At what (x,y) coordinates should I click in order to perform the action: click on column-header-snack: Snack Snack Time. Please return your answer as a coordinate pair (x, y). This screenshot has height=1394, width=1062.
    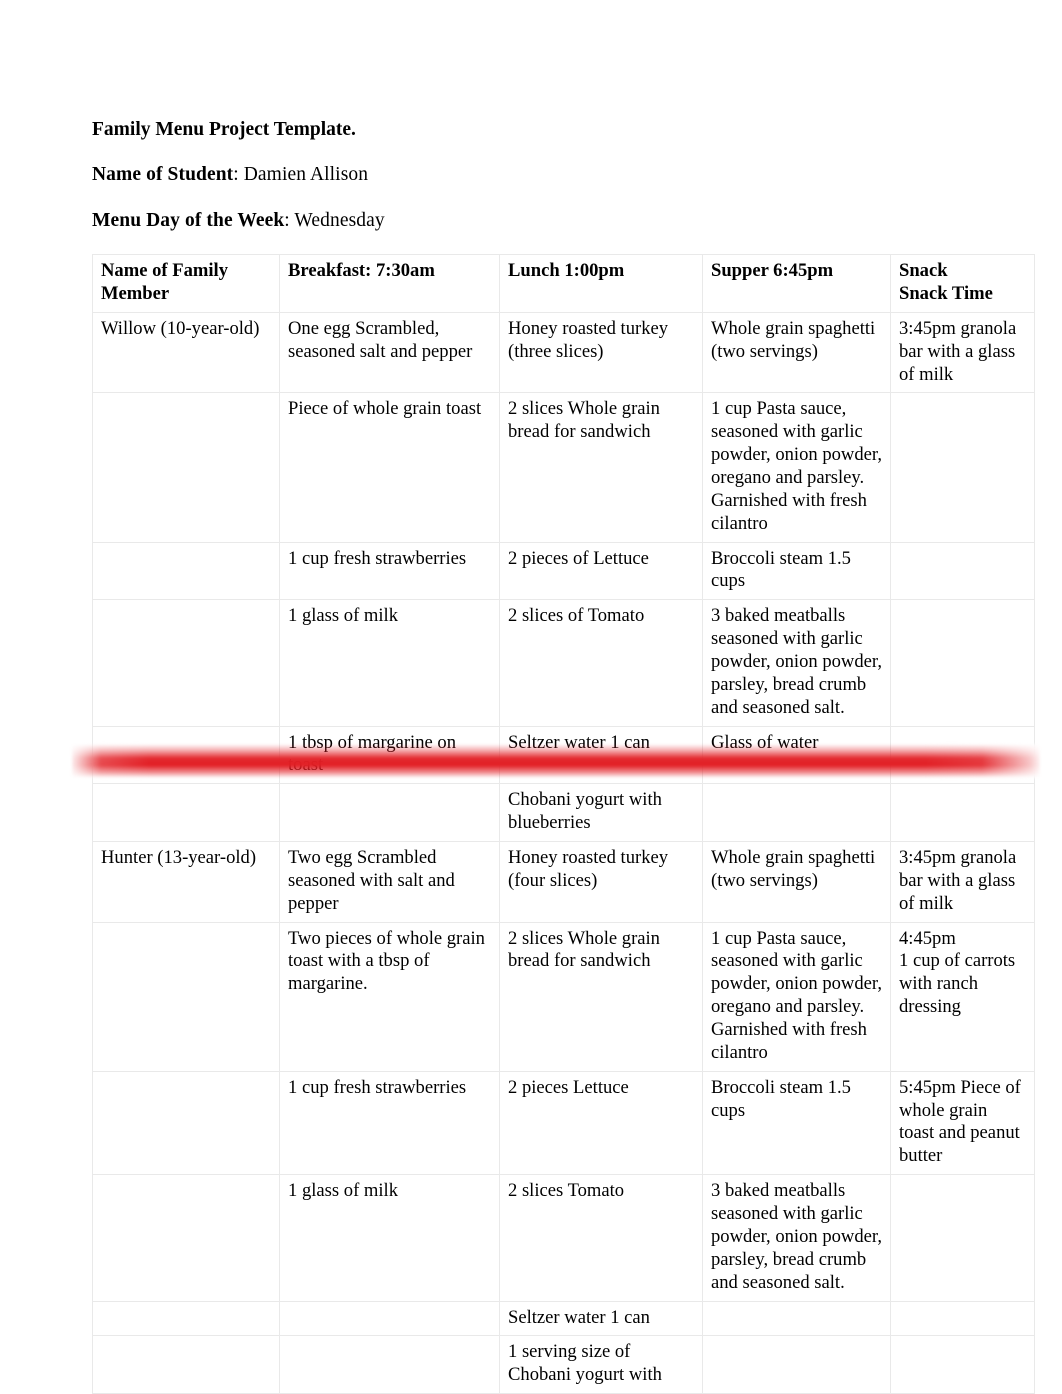
    Looking at the image, I should click on (962, 283).